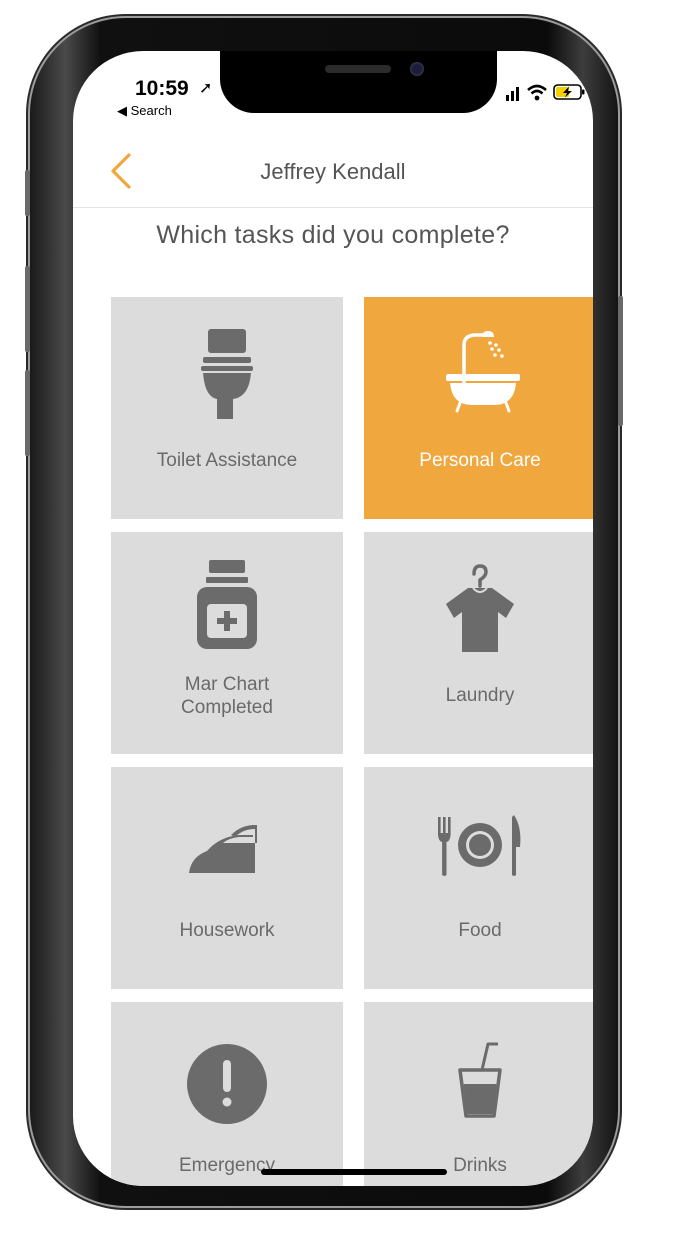  I want to click on signal-icon, so click(512, 94).